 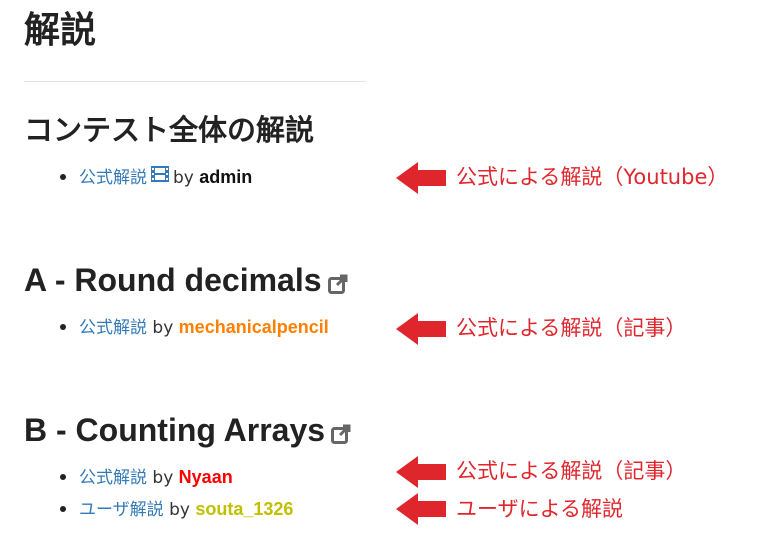 I want to click on section-title-overall: コンテスト全体の解説, so click(x=169, y=130).